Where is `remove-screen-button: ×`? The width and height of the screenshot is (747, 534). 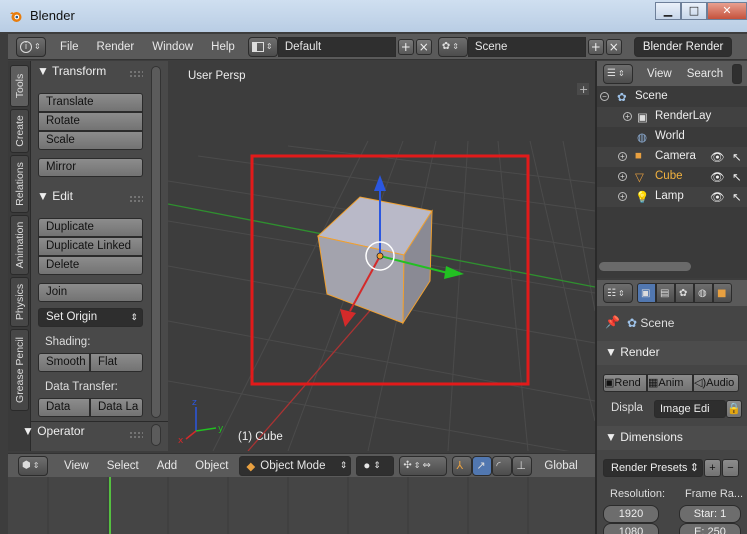
remove-screen-button: × is located at coordinates (423, 46).